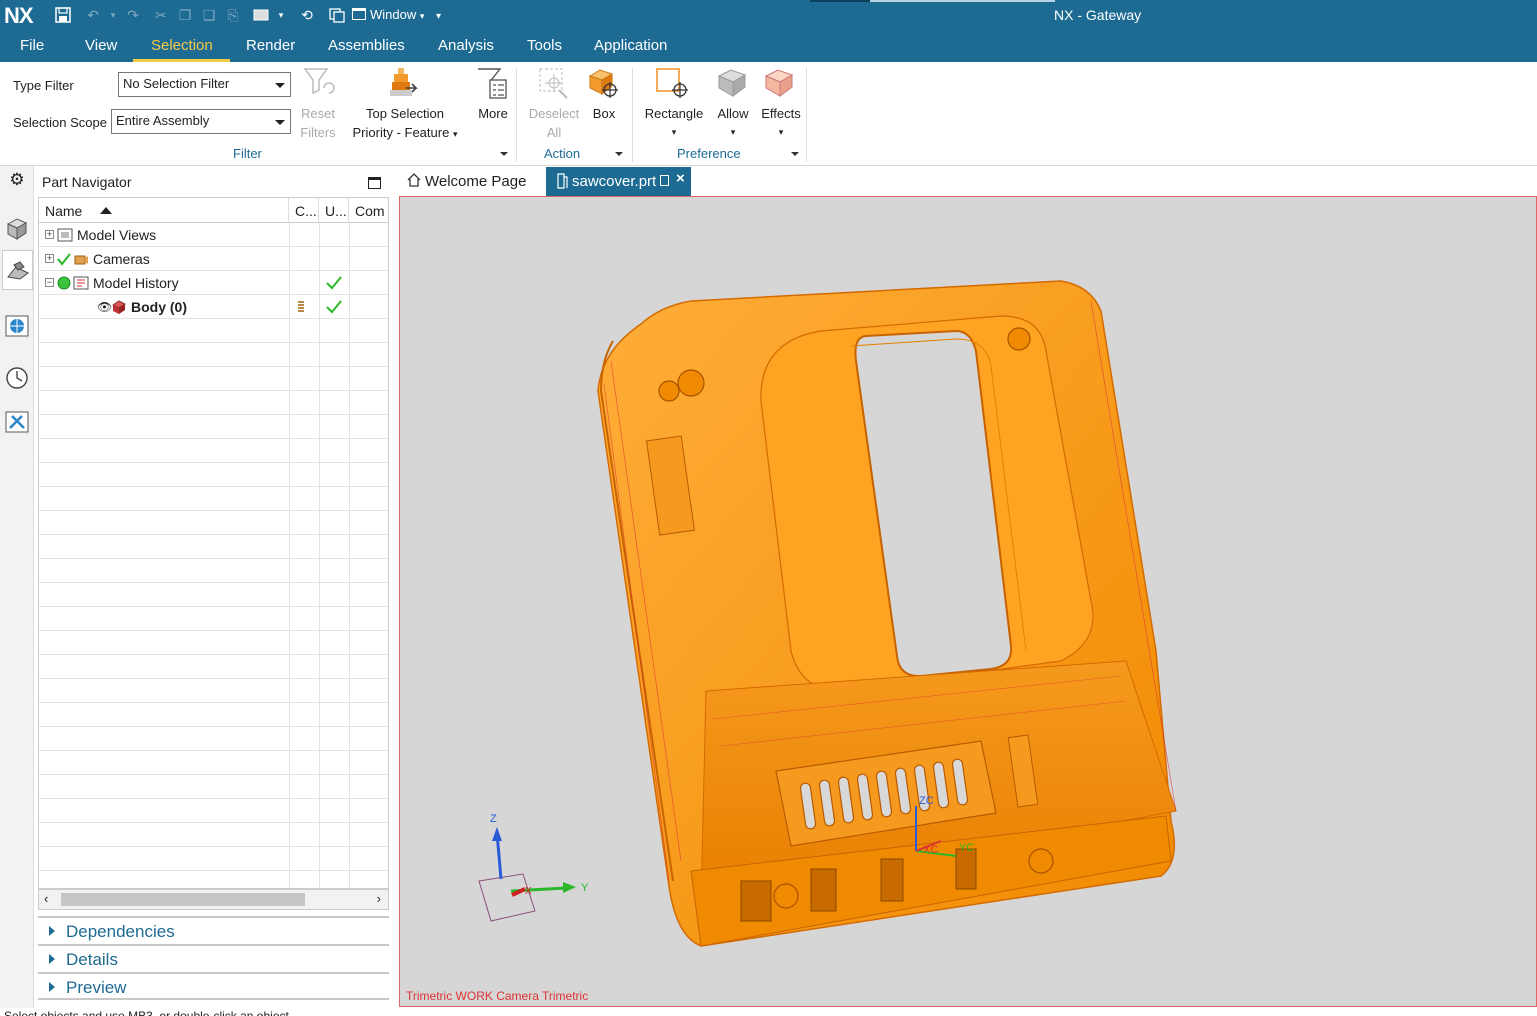  What do you see at coordinates (87, 182) in the screenshot?
I see `part-navigator-title: Part Navigator` at bounding box center [87, 182].